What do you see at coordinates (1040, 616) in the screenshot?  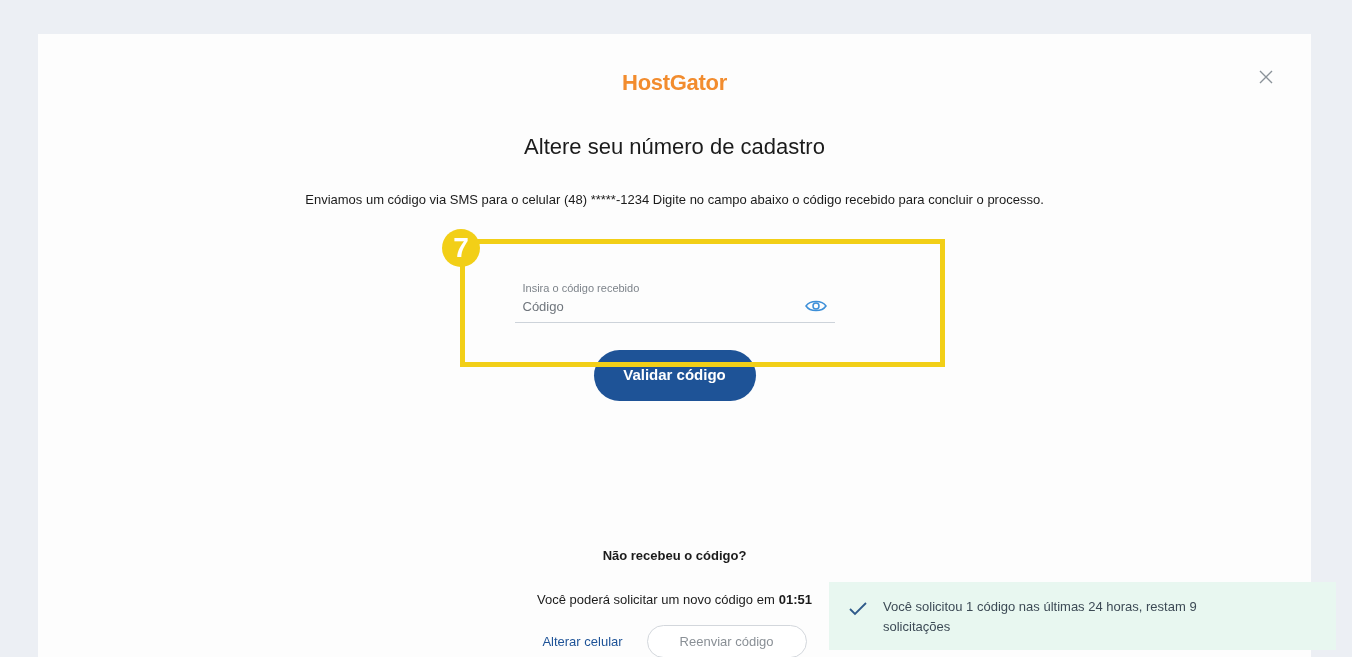 I see `toast-message: Você solicitou 1 código nas últimas 24 horas, restam 9 solicitações` at bounding box center [1040, 616].